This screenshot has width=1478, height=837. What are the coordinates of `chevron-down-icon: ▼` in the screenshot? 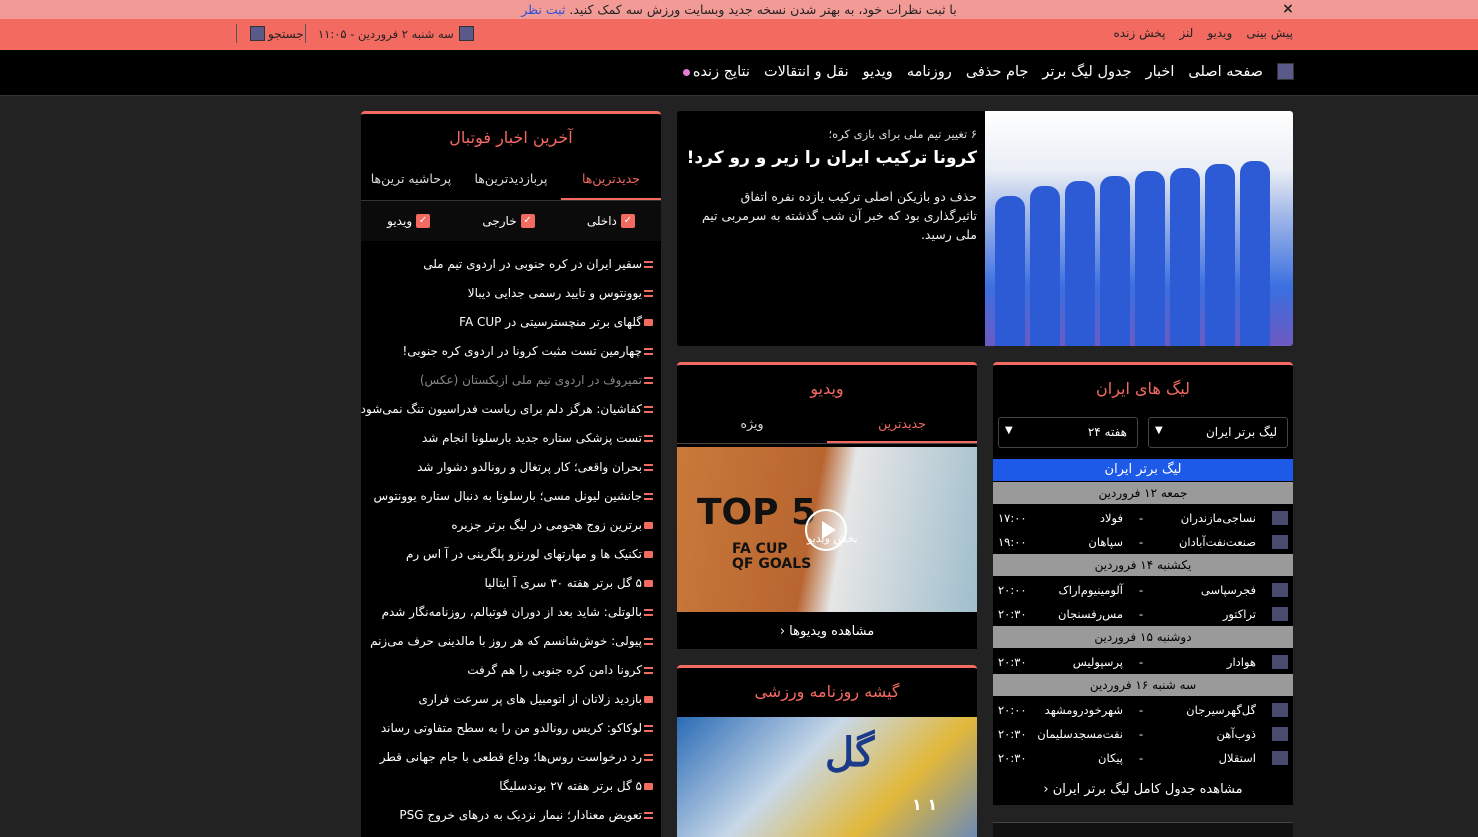 It's located at (1159, 430).